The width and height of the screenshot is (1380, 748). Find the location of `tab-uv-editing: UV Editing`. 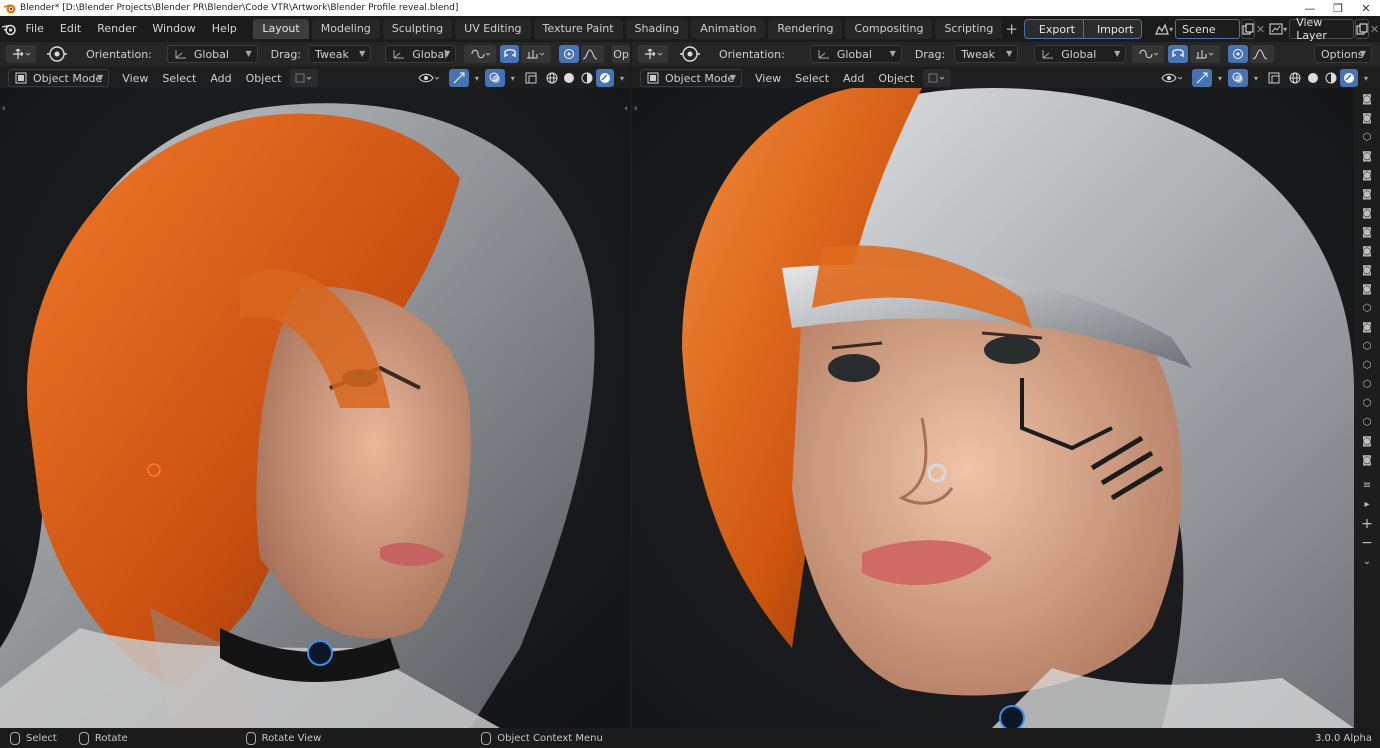

tab-uv-editing: UV Editing is located at coordinates (493, 29).